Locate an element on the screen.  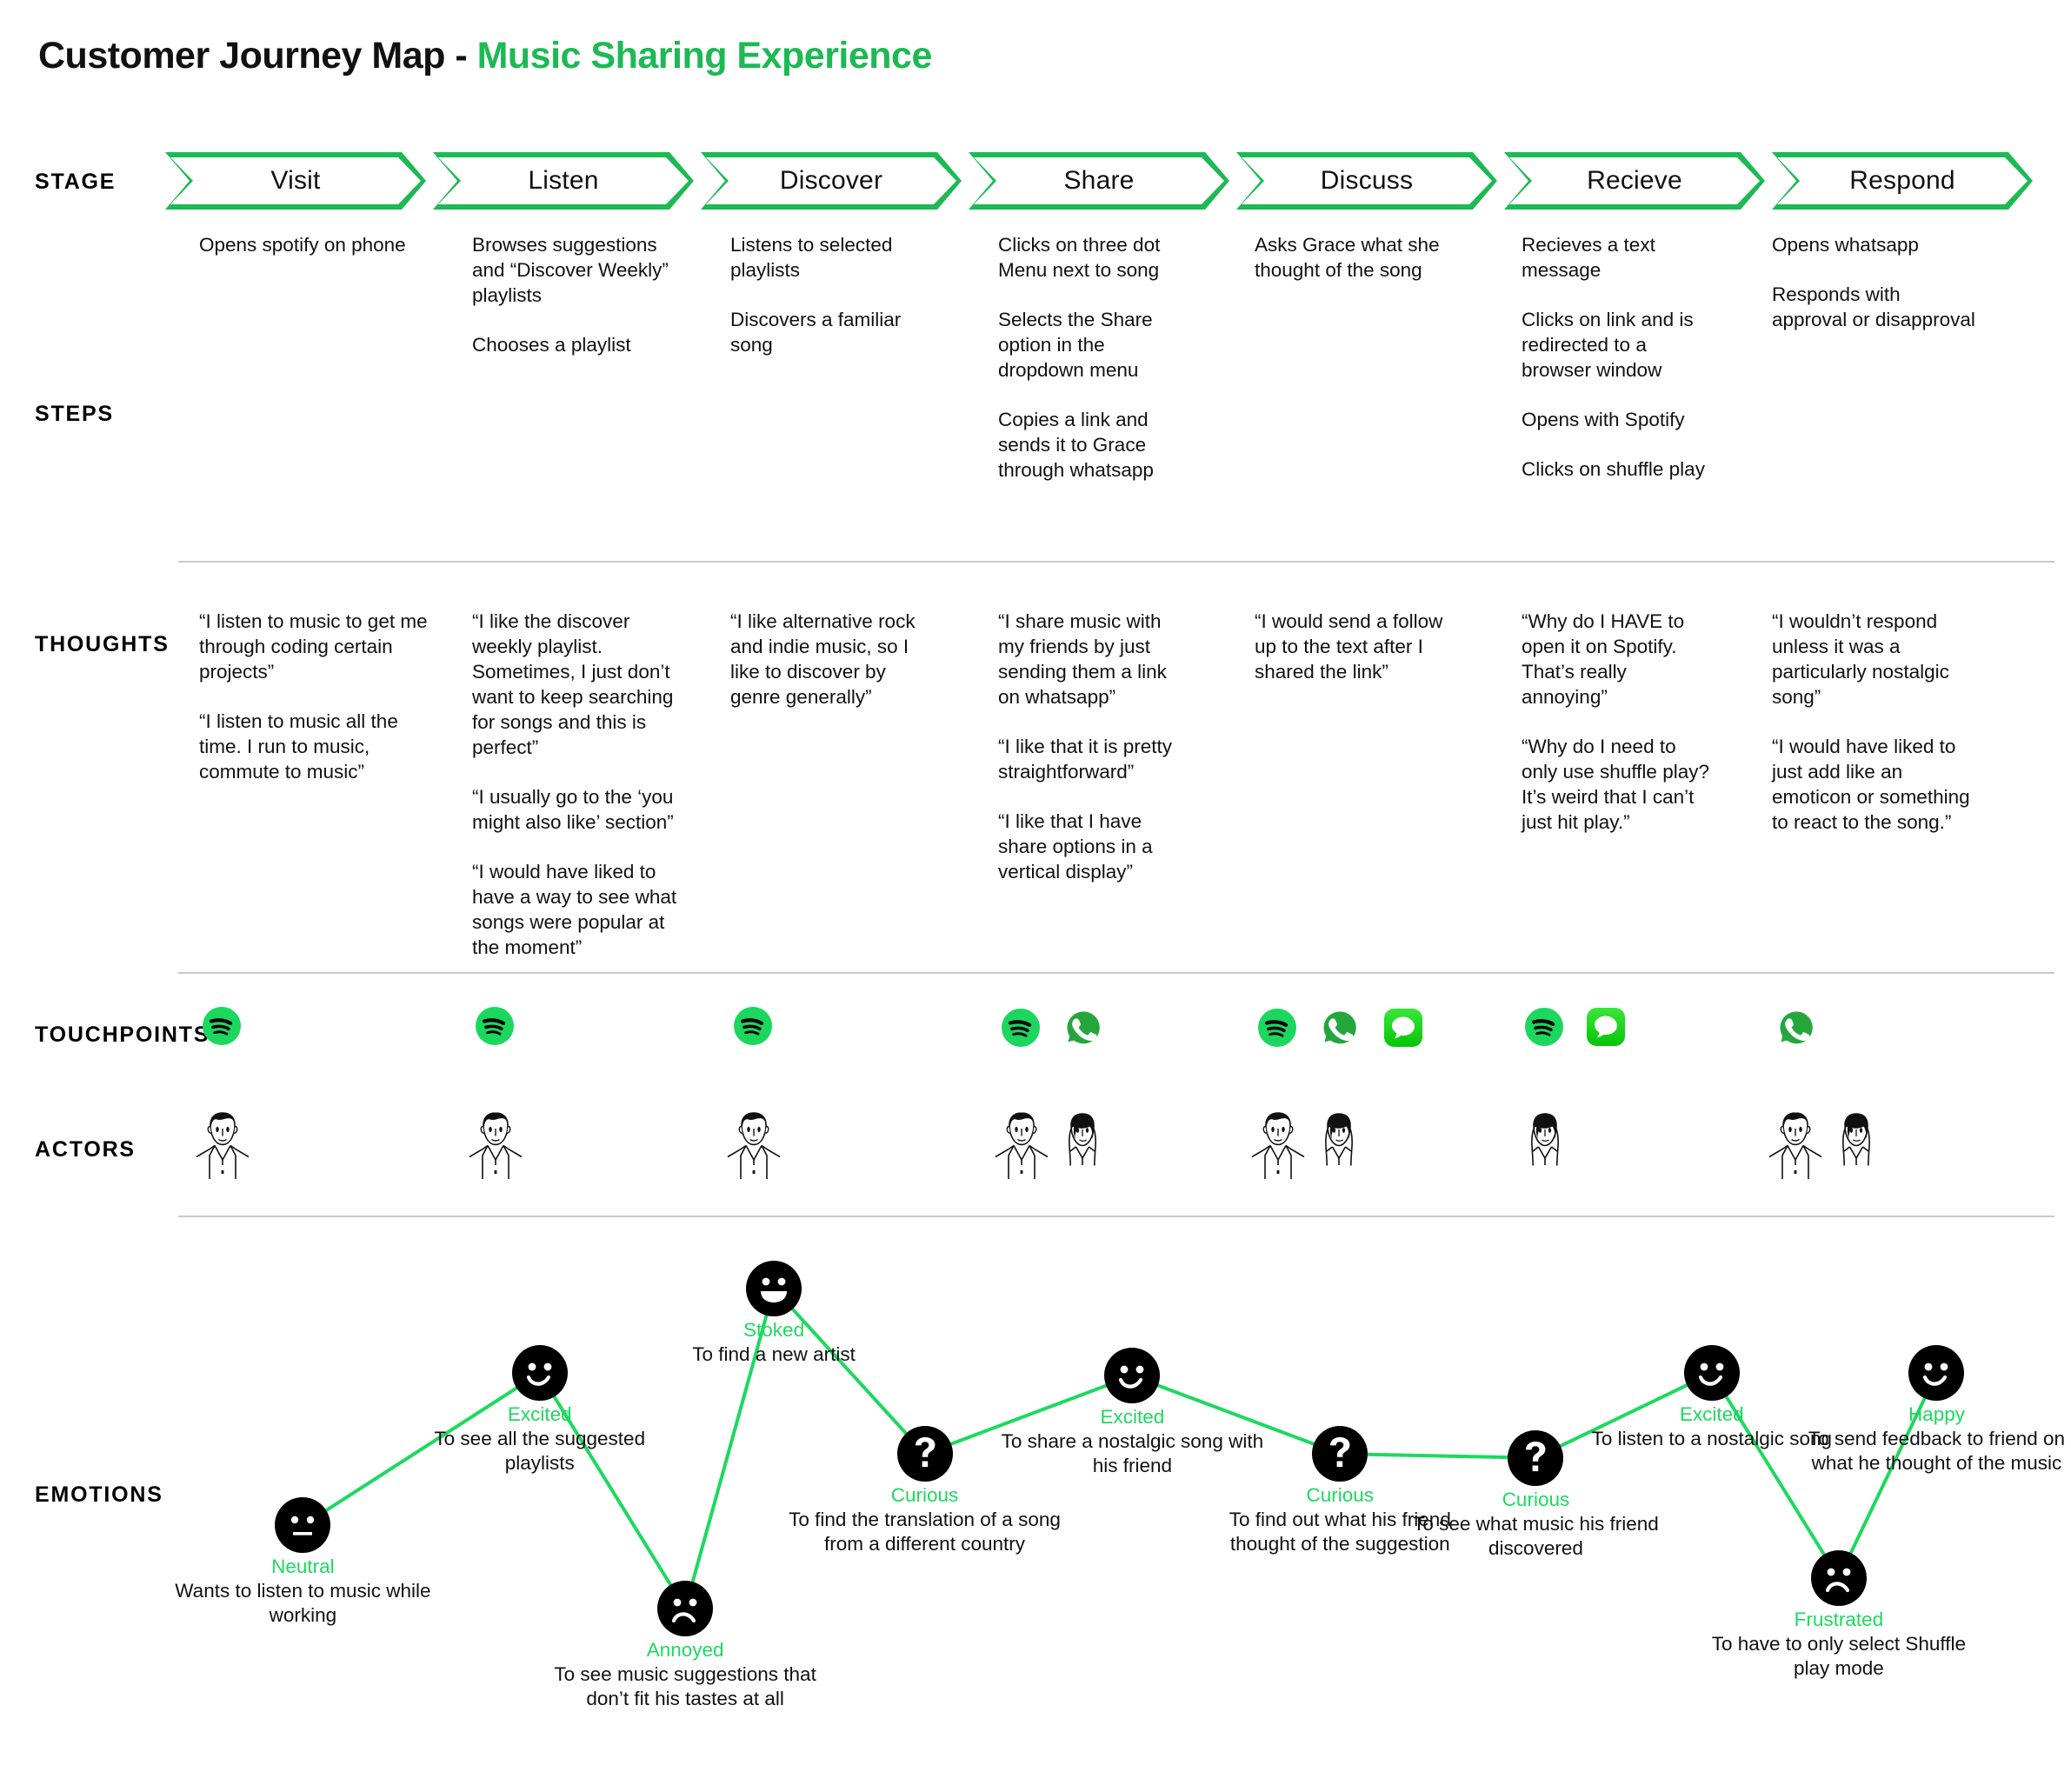
emotion-connector-lines is located at coordinates (1120, 1448).